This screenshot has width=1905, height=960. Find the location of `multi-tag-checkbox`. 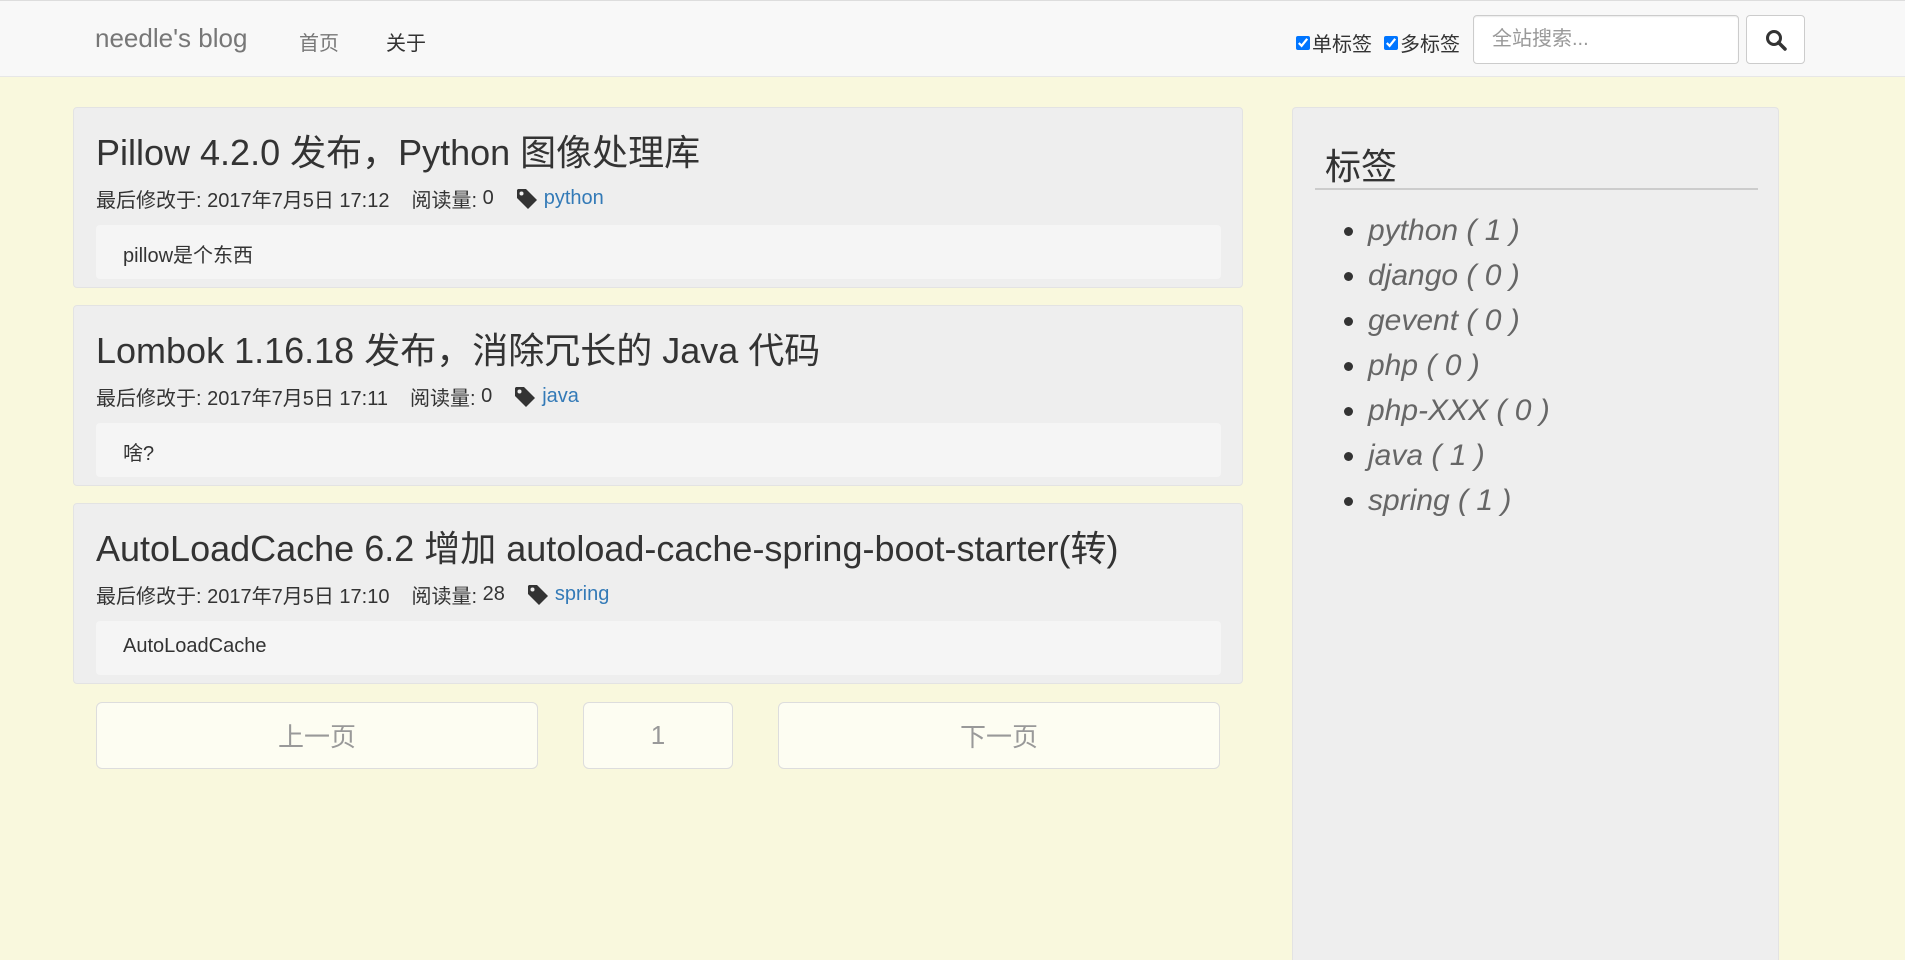

multi-tag-checkbox is located at coordinates (1391, 42).